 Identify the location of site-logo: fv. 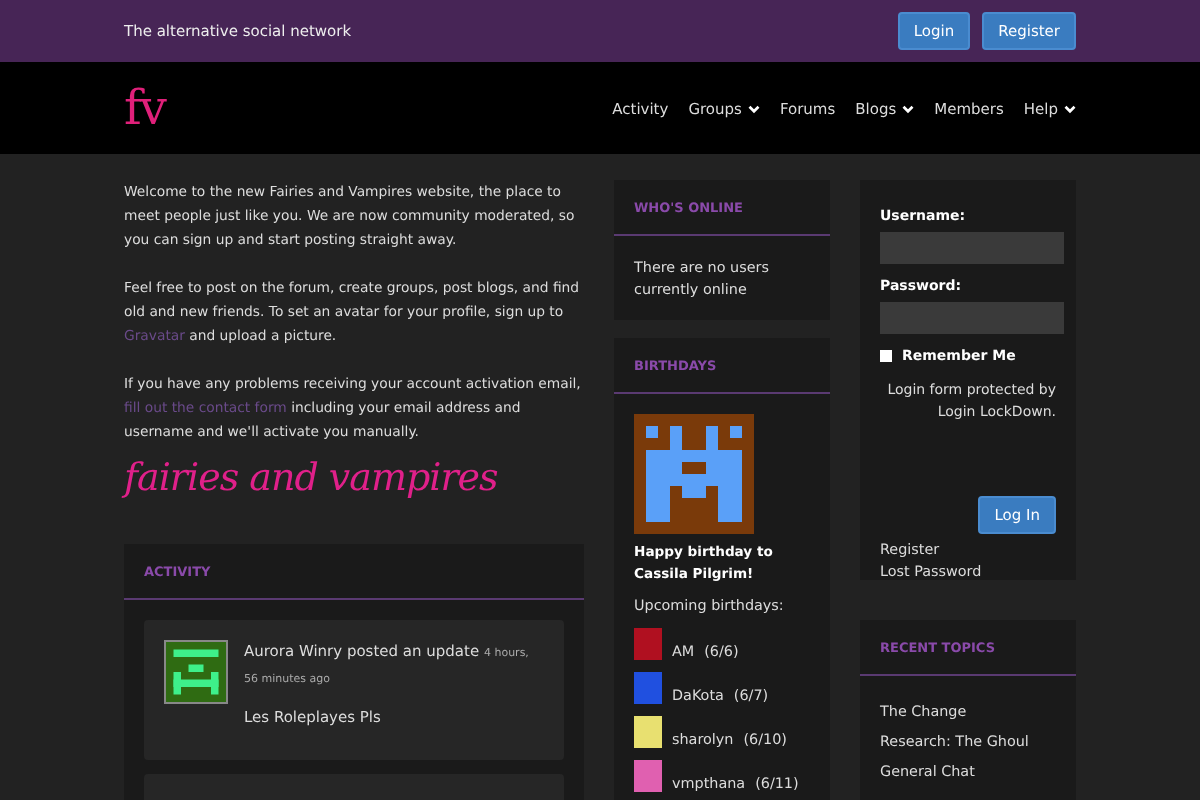
(144, 108).